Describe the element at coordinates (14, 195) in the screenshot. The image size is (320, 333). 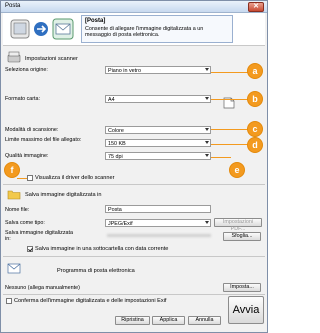
I see `folder-icon` at that location.